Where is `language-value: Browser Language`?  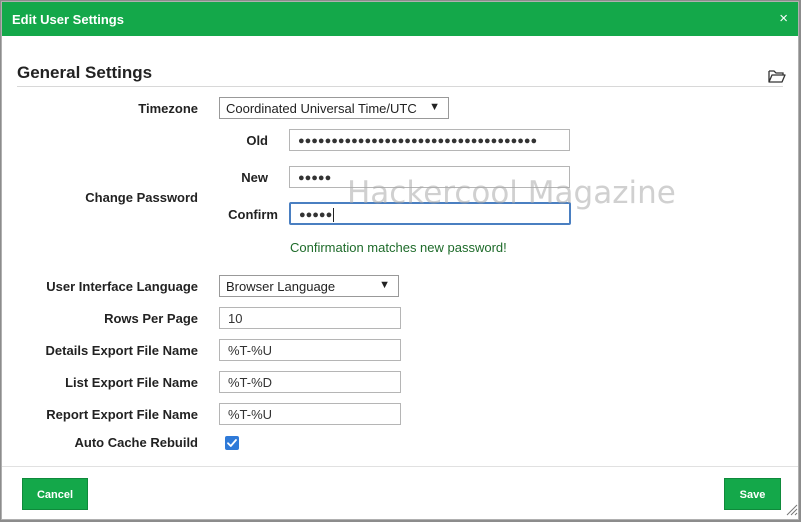
language-value: Browser Language is located at coordinates (281, 286).